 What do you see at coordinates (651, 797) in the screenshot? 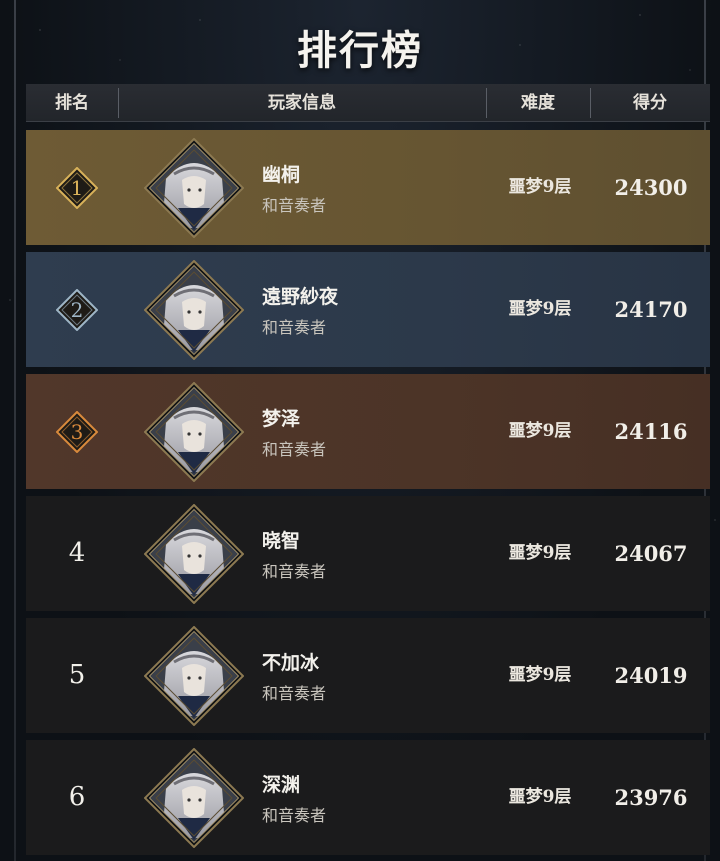
I see `score-value: 23976` at bounding box center [651, 797].